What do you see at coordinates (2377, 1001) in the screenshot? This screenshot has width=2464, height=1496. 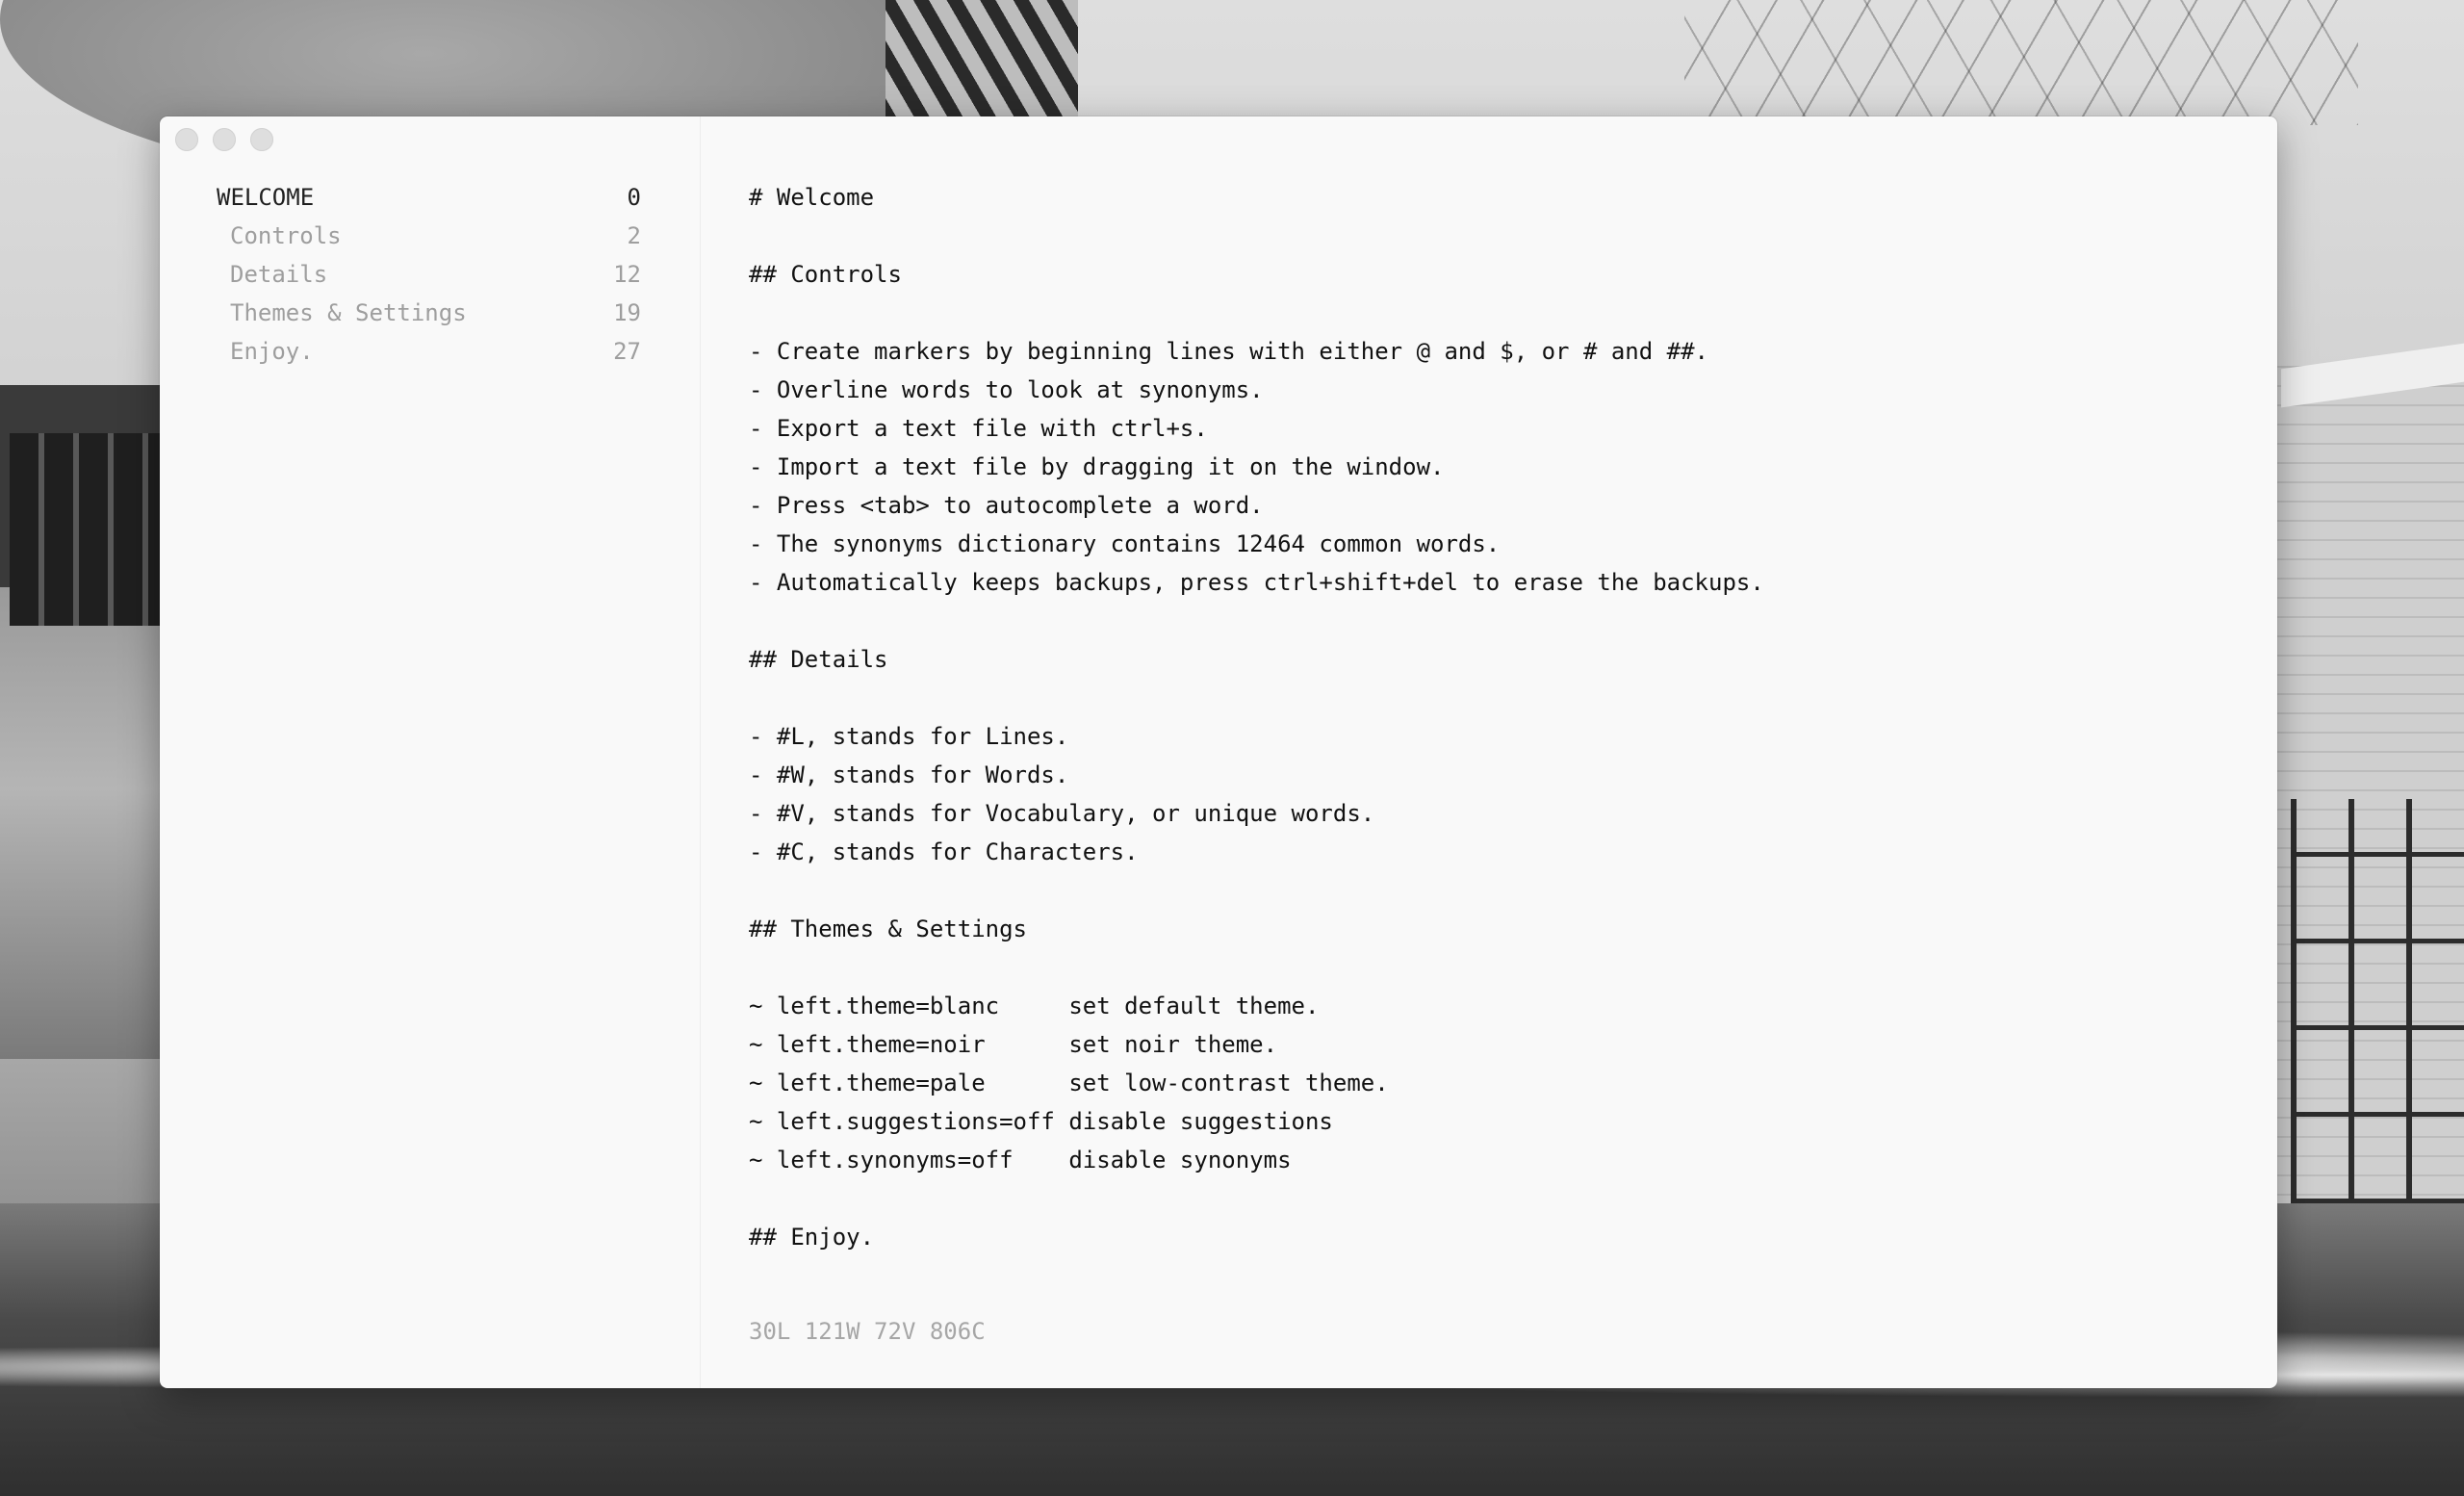 I see `wallpaper-fence` at bounding box center [2377, 1001].